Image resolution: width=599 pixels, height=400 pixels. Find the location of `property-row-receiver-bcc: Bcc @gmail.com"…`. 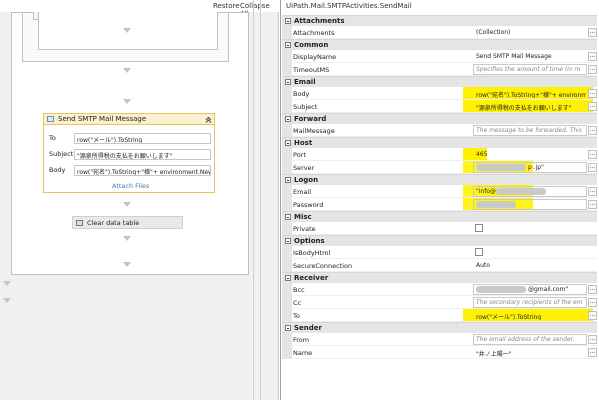

property-row-receiver-bcc: Bcc @gmail.com"… is located at coordinates (439, 289).